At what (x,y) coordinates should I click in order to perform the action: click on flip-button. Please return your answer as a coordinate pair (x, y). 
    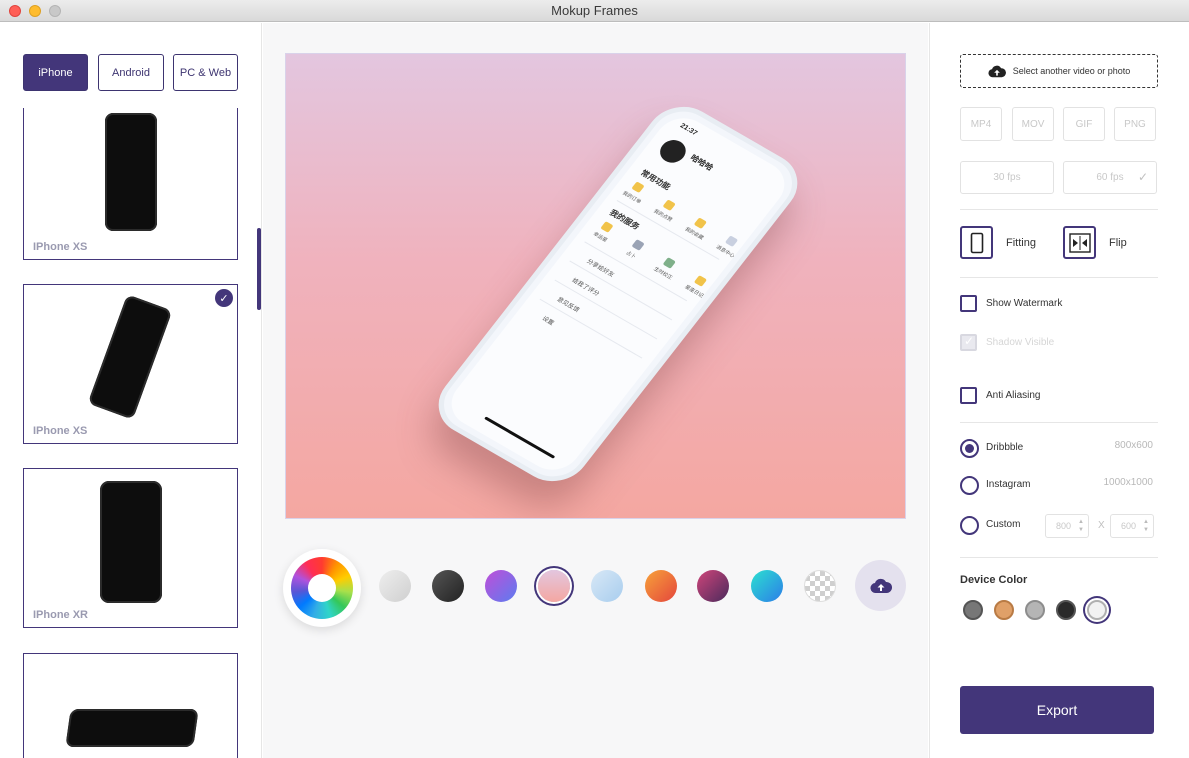
    Looking at the image, I should click on (1079, 242).